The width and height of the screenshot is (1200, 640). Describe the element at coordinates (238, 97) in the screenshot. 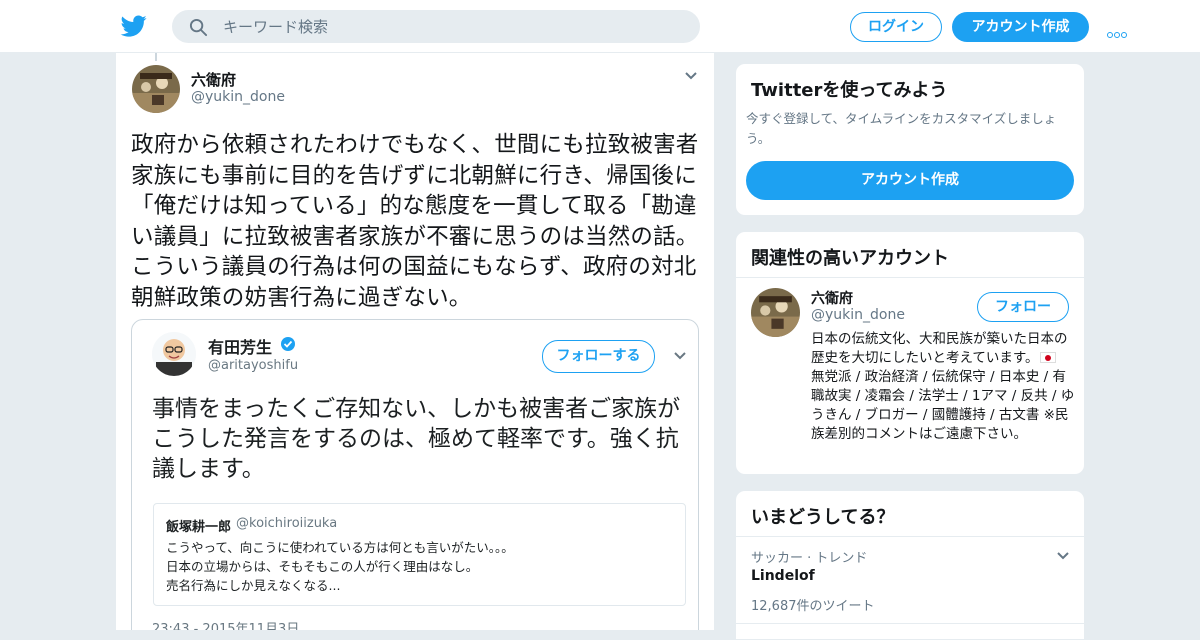

I see `author-handle: @yukin_done` at that location.